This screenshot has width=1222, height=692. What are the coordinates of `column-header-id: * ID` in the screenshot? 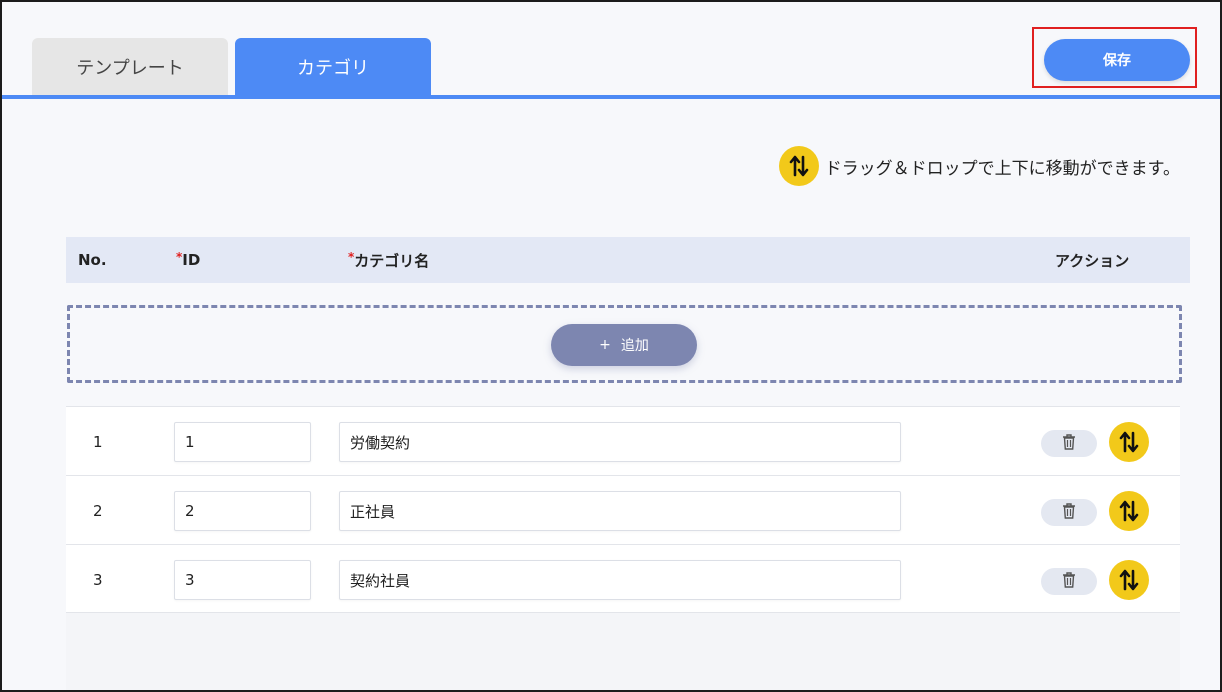 It's located at (188, 260).